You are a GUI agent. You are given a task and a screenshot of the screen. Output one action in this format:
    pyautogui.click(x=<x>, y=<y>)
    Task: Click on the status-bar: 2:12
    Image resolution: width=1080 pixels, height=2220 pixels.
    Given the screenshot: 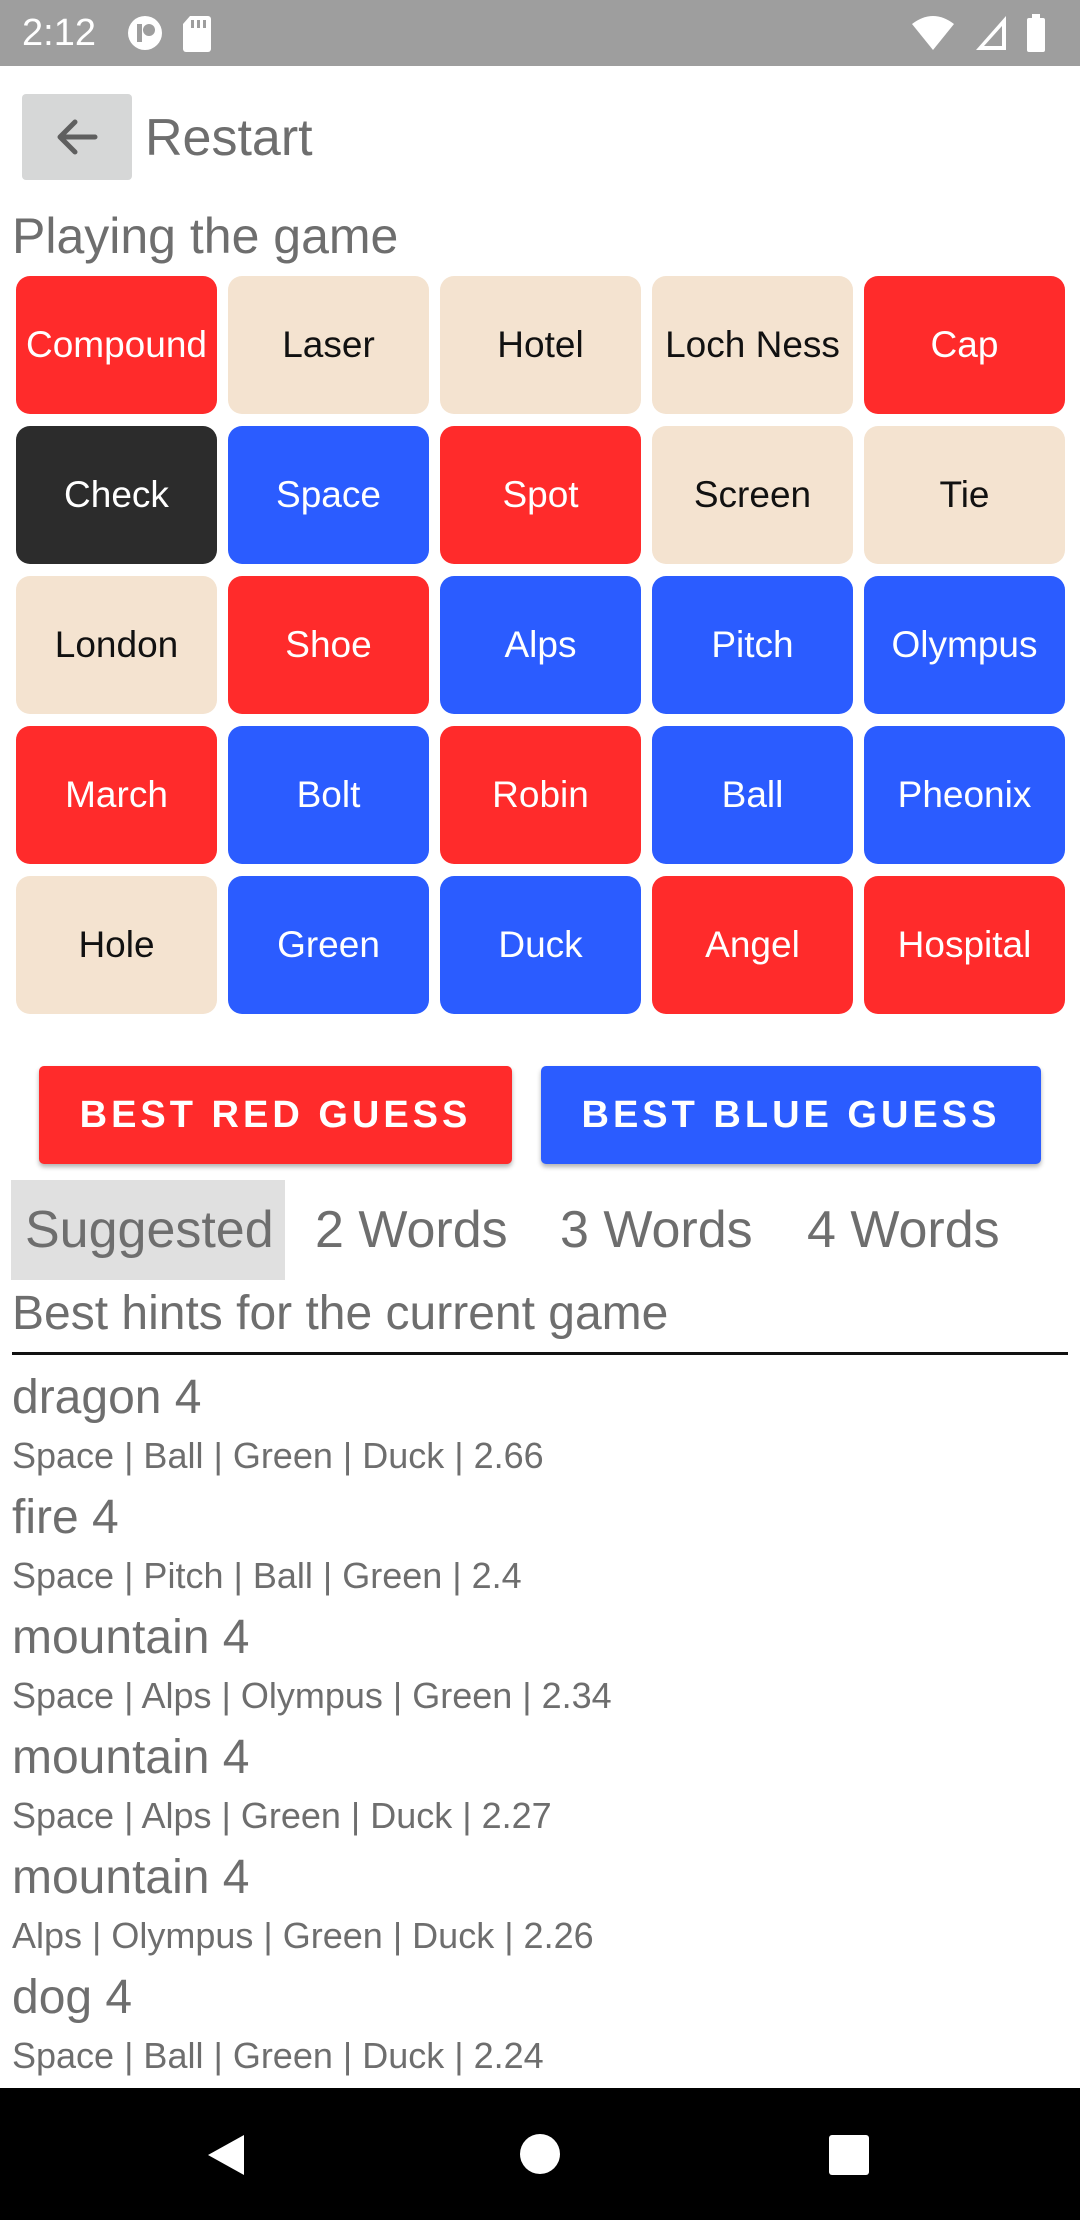 What is the action you would take?
    pyautogui.click(x=540, y=33)
    